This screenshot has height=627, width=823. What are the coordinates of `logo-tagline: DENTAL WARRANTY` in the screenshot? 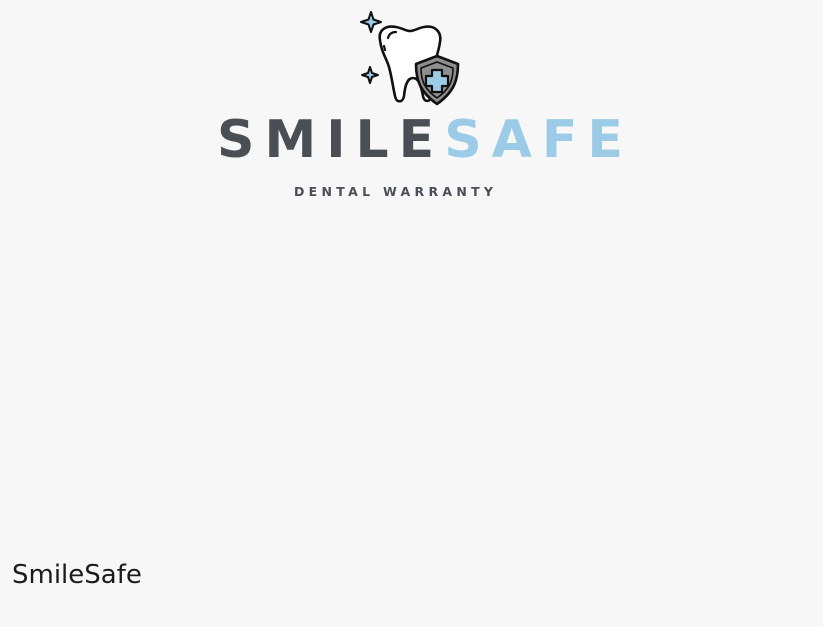 It's located at (396, 191).